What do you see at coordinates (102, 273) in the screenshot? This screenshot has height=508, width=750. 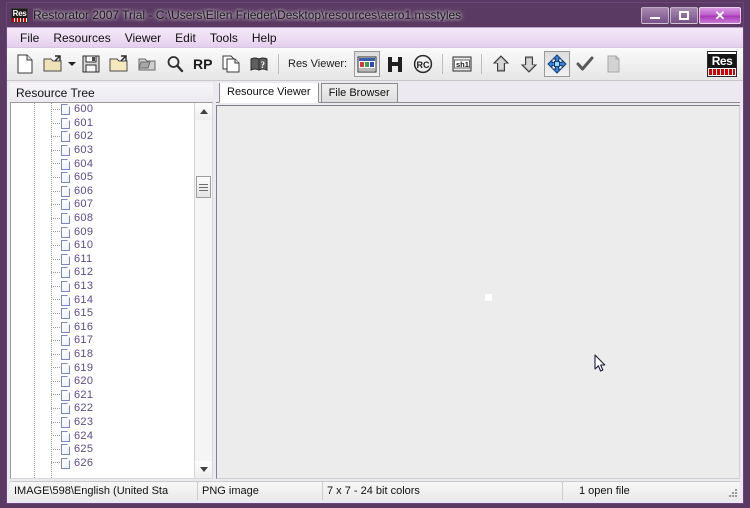 I see `tree-item: 612` at bounding box center [102, 273].